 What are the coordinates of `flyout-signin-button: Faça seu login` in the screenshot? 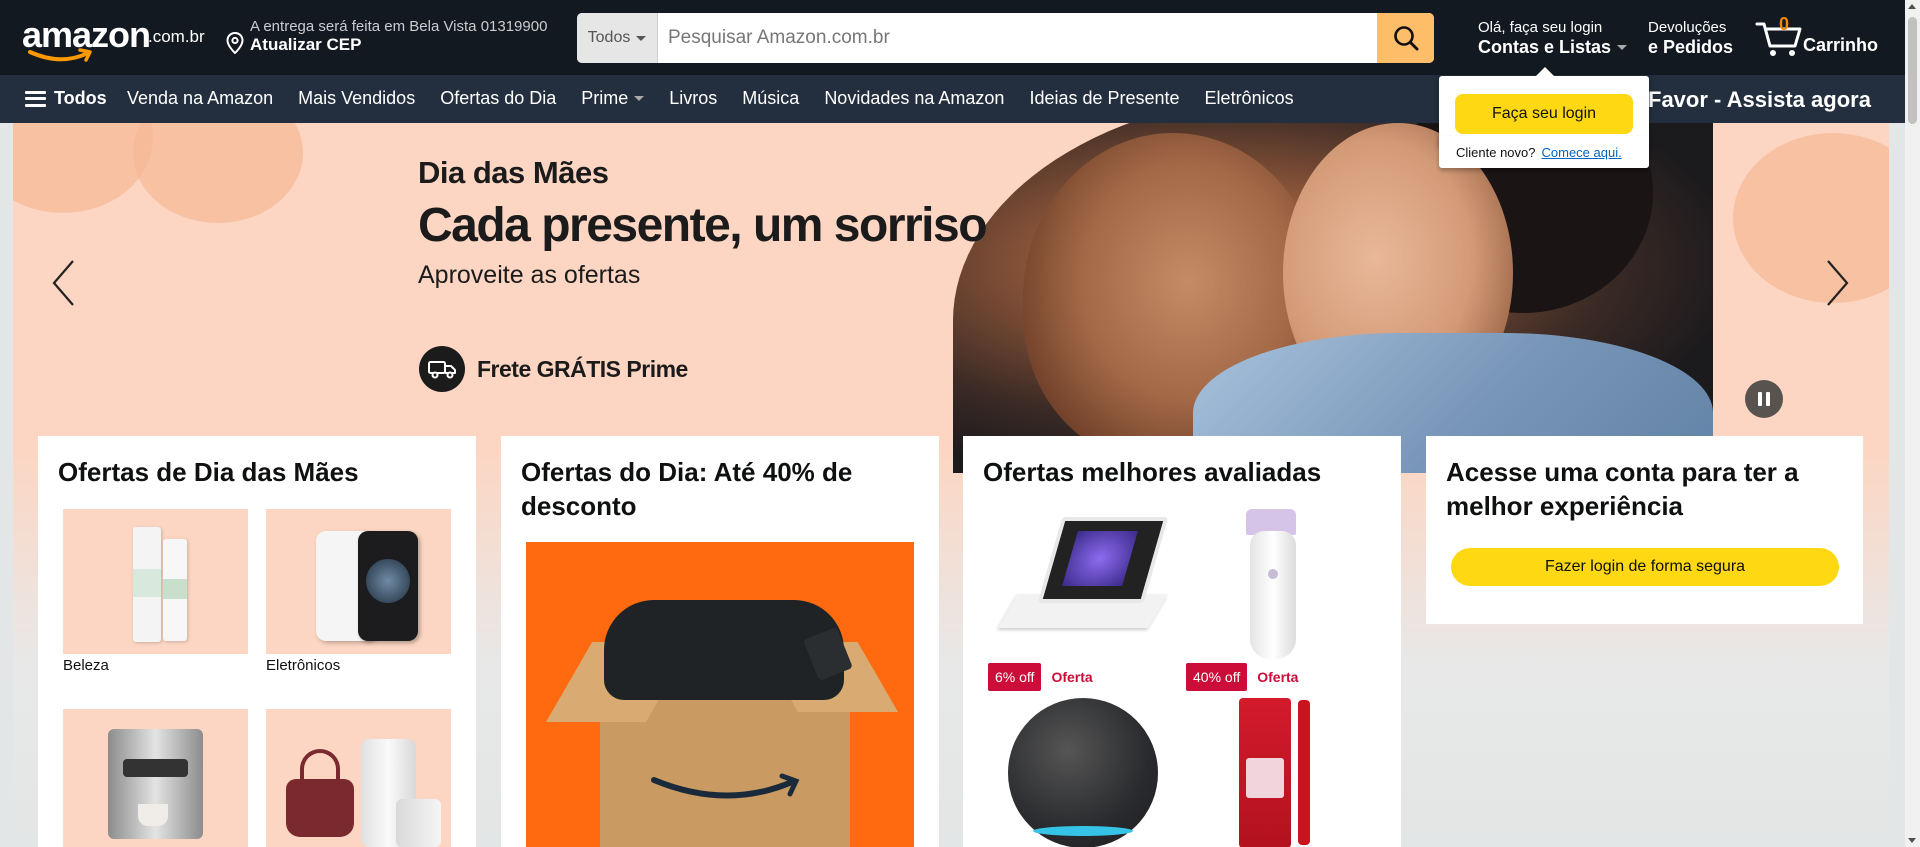 It's located at (1544, 114).